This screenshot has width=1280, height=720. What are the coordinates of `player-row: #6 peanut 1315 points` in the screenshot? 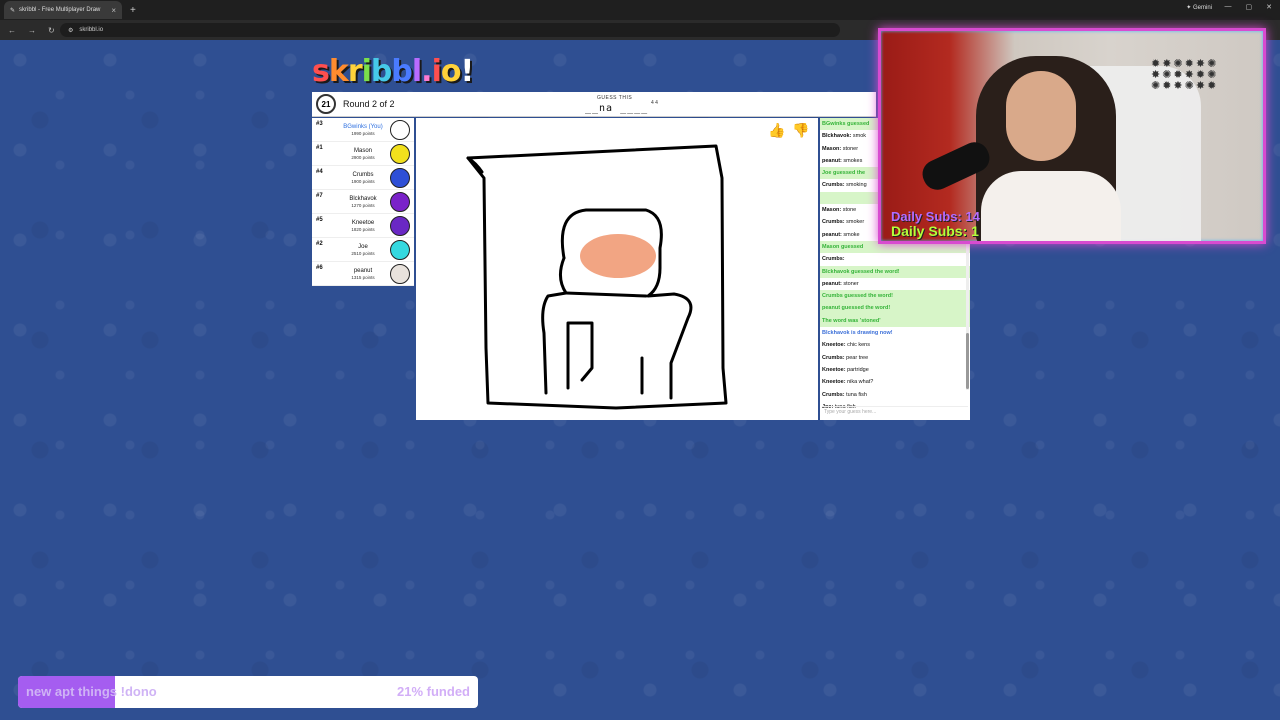 It's located at (363, 274).